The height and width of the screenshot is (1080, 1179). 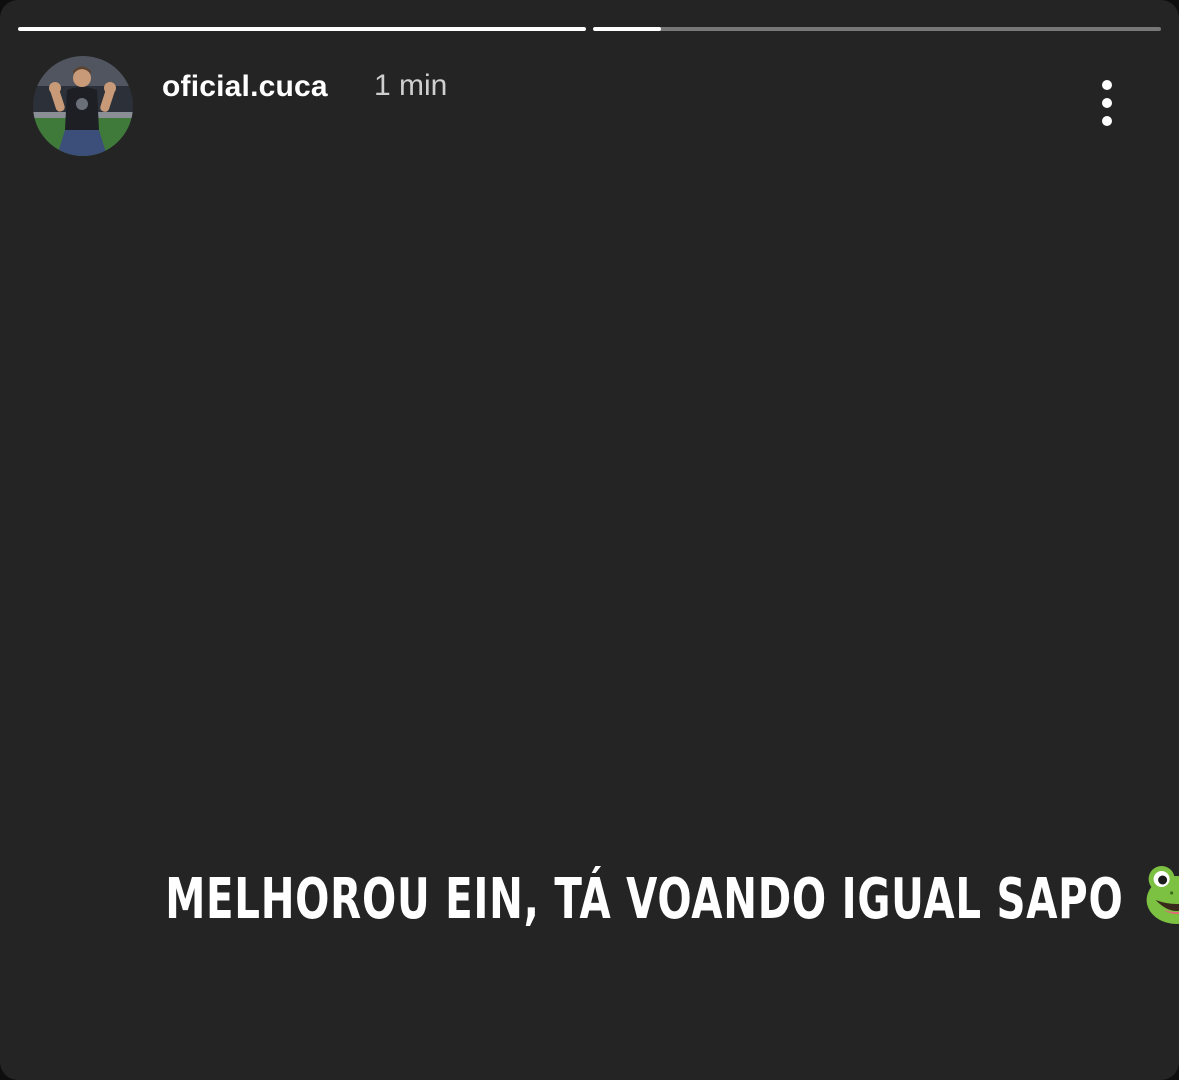 I want to click on story-caption: MELHOROU EIN, TÁ VOANDO IGUAL SAPO, so click(x=672, y=897).